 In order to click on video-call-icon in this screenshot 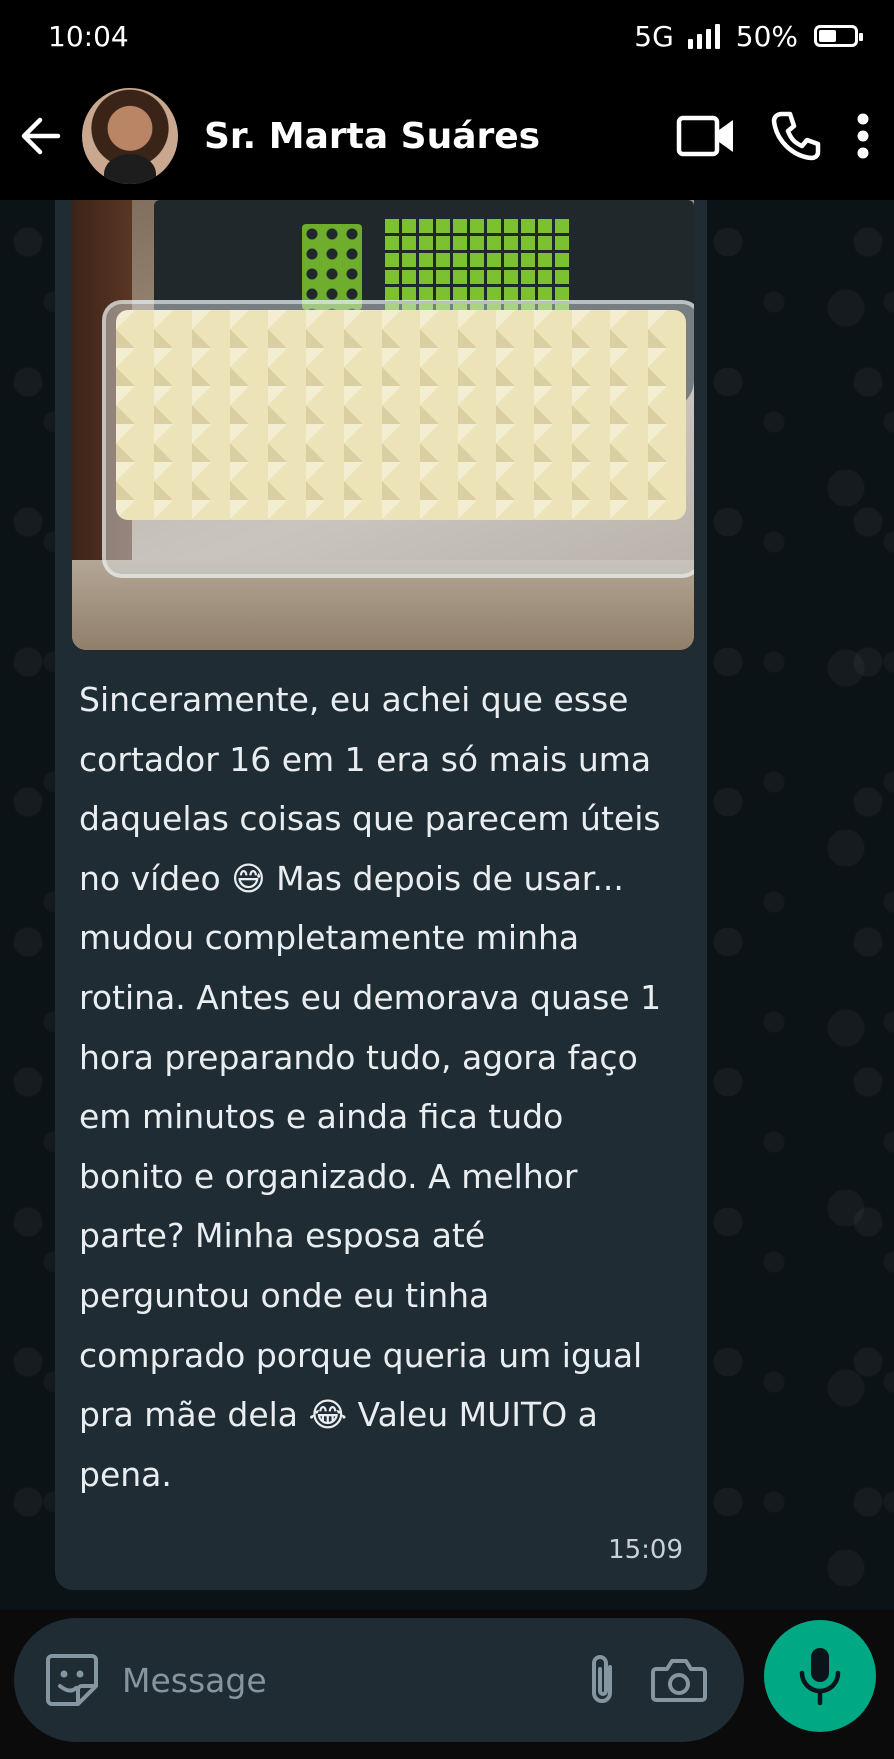, I will do `click(706, 136)`.